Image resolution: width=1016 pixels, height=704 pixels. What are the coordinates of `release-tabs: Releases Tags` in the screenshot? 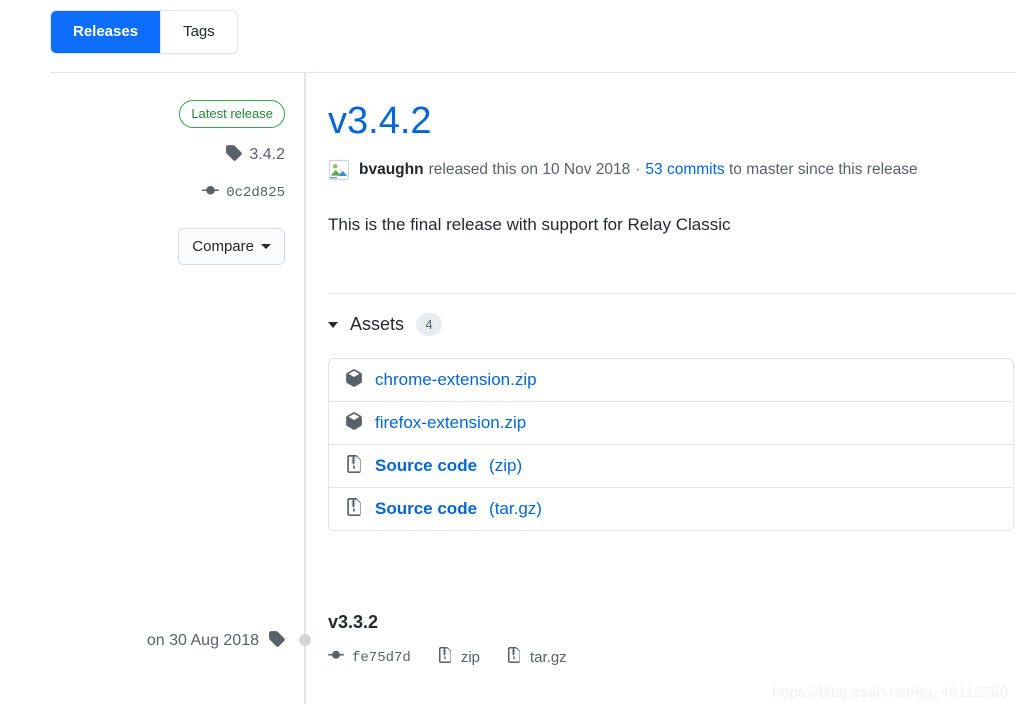 It's located at (144, 32).